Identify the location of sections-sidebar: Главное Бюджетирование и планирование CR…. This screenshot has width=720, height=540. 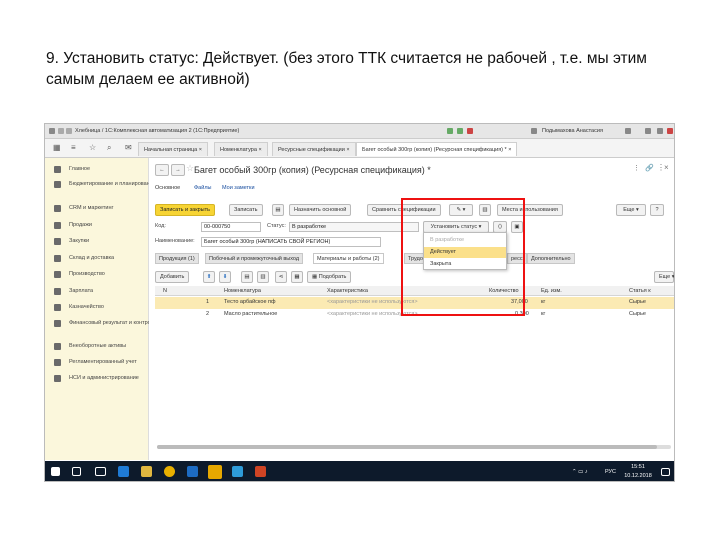
(105, 309).